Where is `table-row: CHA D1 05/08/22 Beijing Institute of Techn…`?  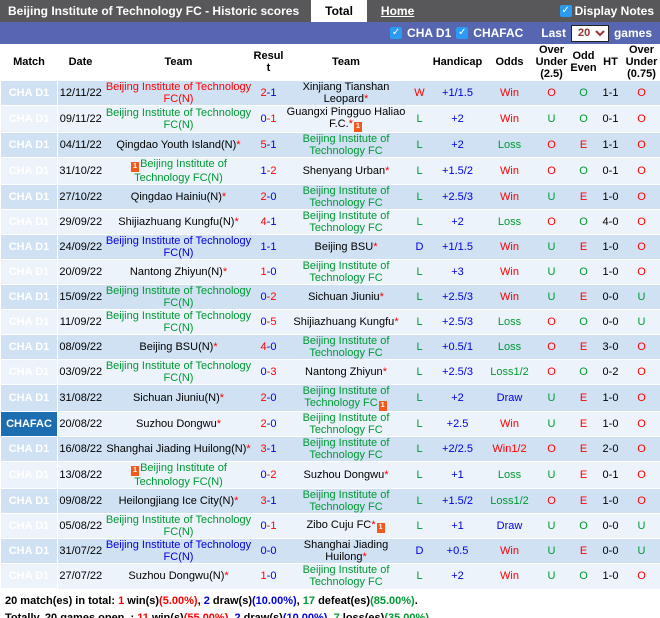 table-row: CHA D1 05/08/22 Beijing Institute of Techn… is located at coordinates (330, 526).